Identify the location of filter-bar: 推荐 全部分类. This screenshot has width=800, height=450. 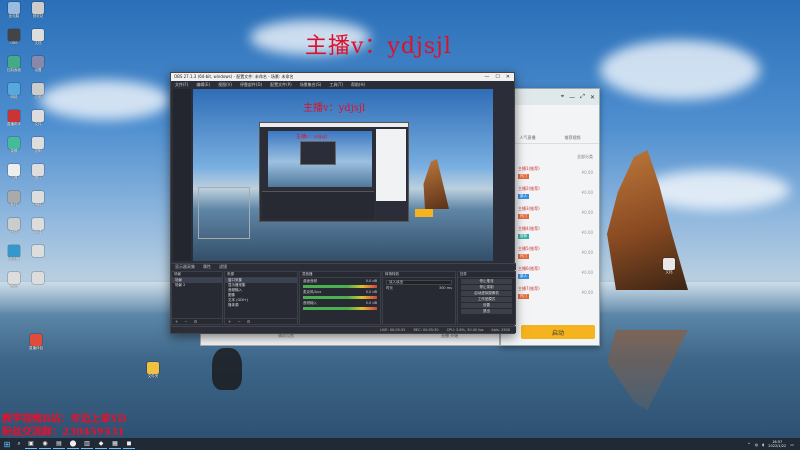
(550, 157).